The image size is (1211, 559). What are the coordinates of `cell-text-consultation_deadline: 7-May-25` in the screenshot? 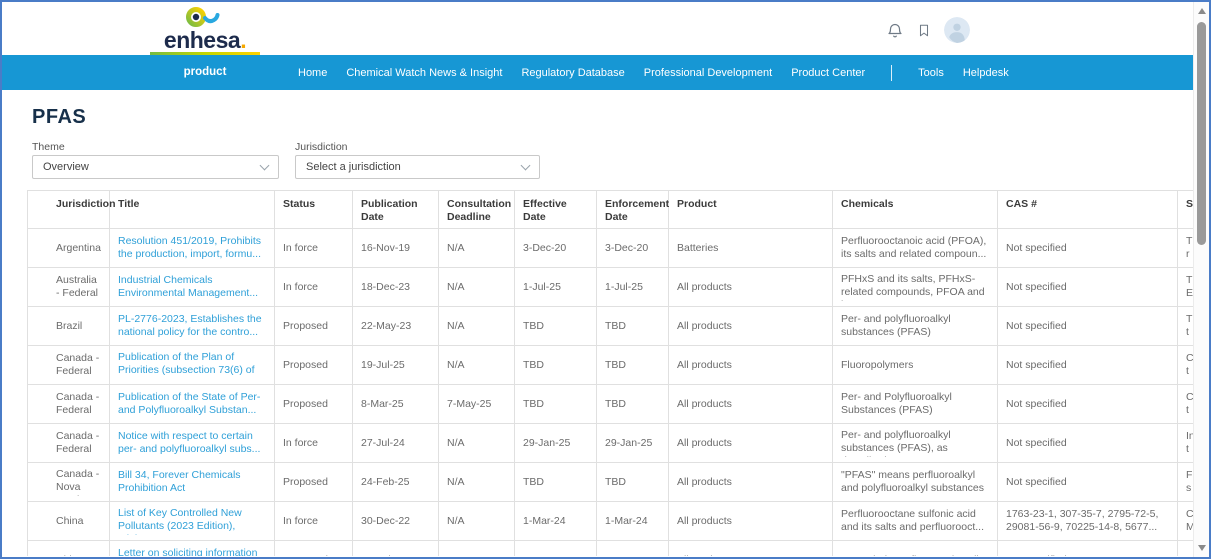 It's located at (469, 403).